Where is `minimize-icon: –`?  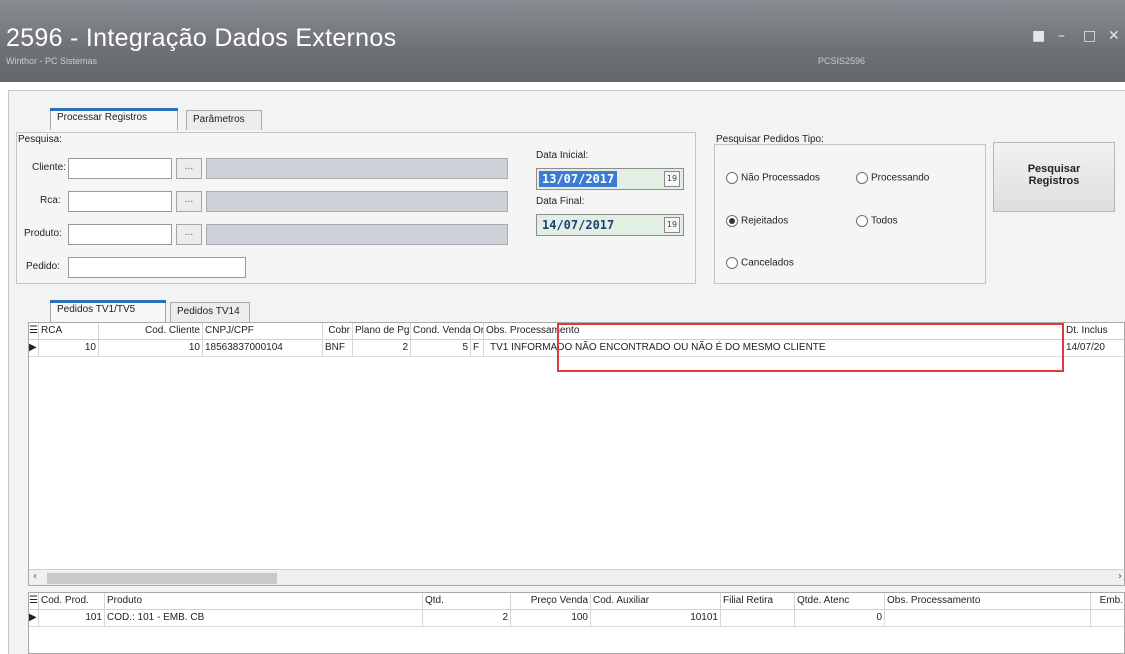
minimize-icon: – is located at coordinates (1061, 36).